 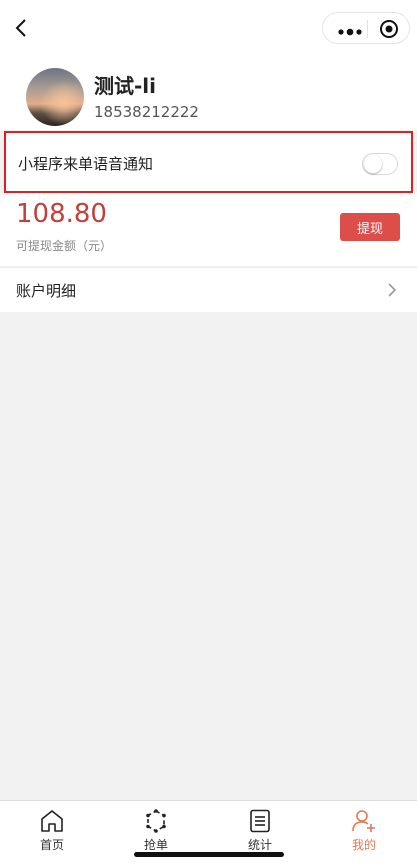 I want to click on balance-label: 可提现金额（元）, so click(x=64, y=246).